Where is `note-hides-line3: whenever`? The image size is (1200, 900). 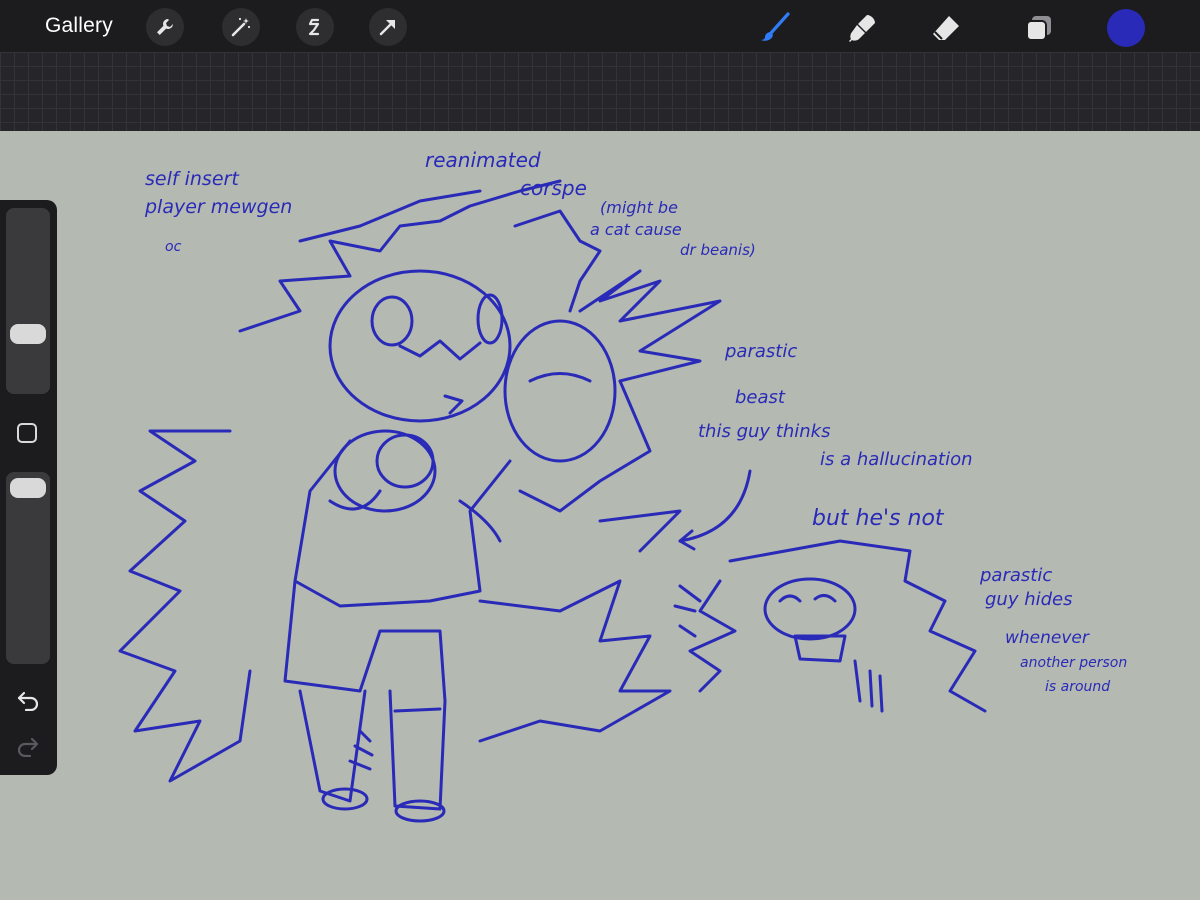 note-hides-line3: whenever is located at coordinates (1047, 638).